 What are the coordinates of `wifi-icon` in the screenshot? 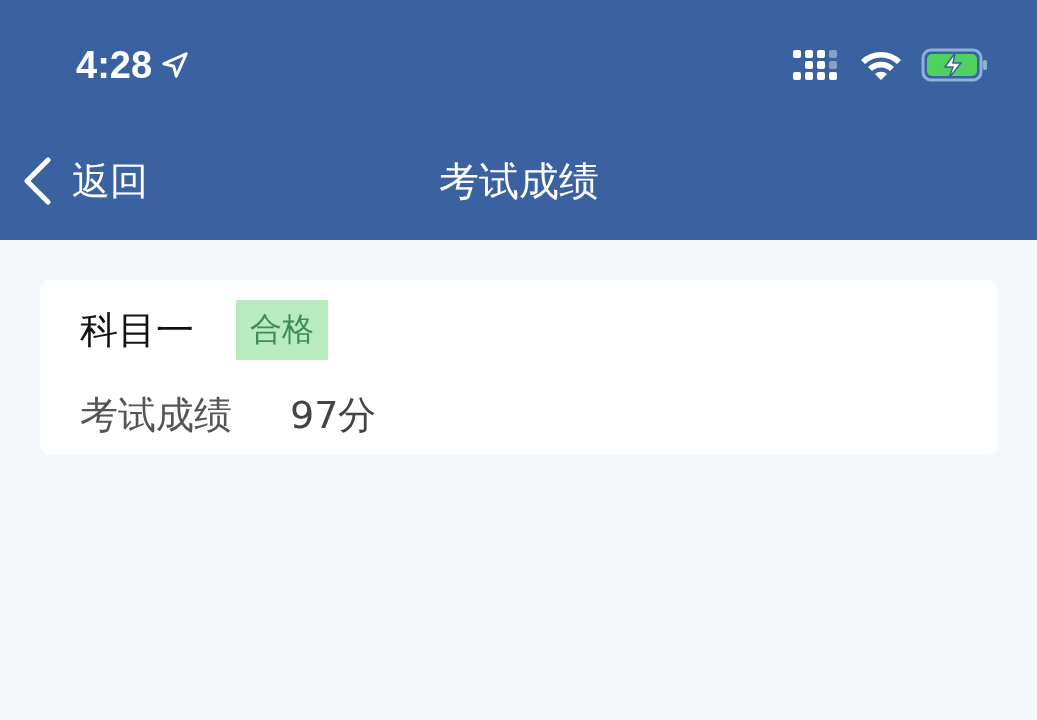 It's located at (881, 65).